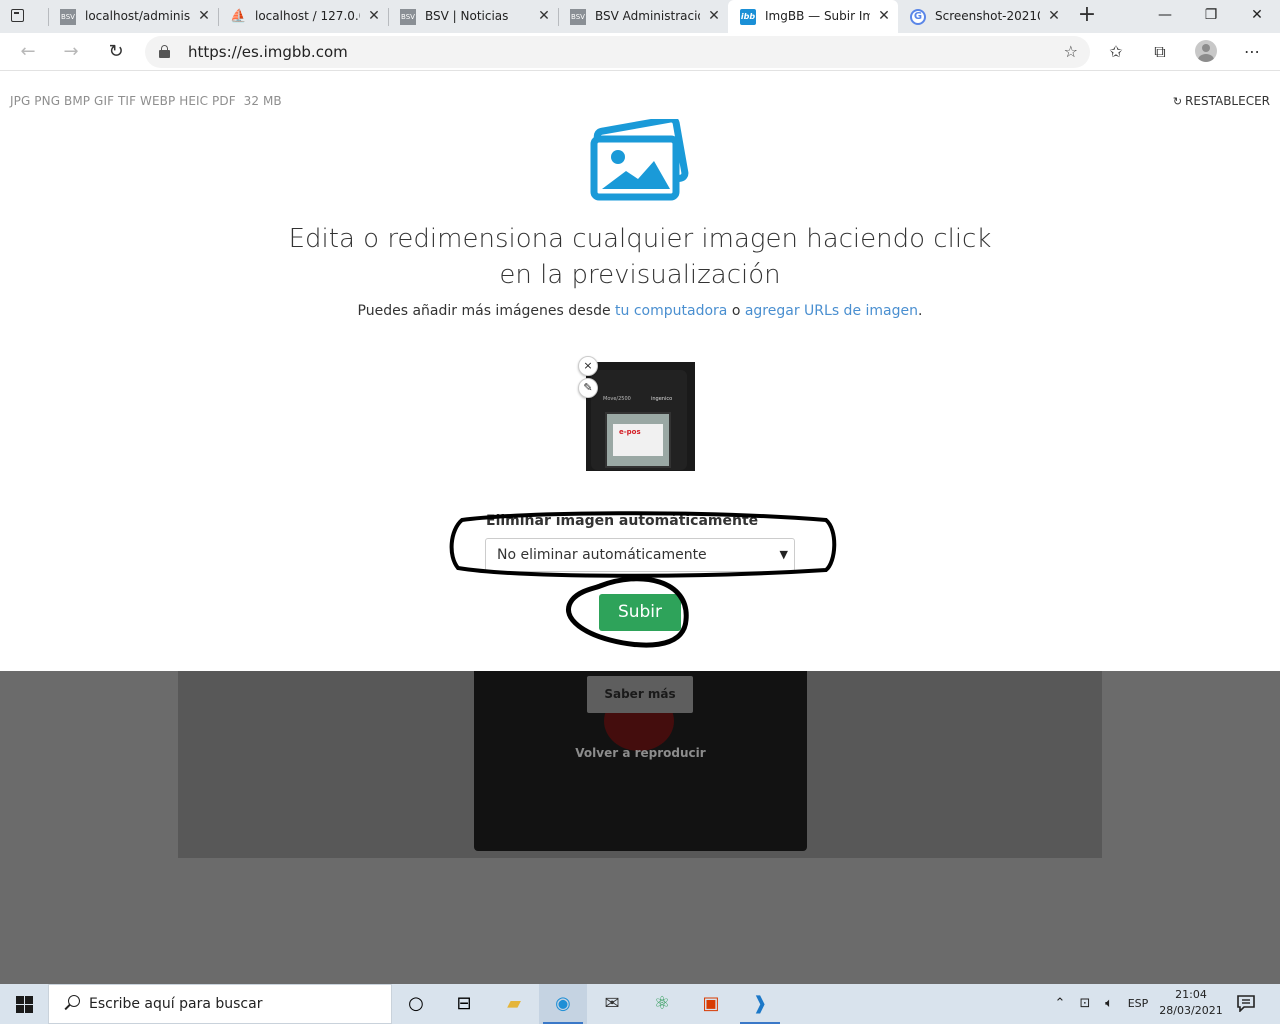 The height and width of the screenshot is (1024, 1280). Describe the element at coordinates (1246, 1003) in the screenshot. I see `notifications-icon` at that location.